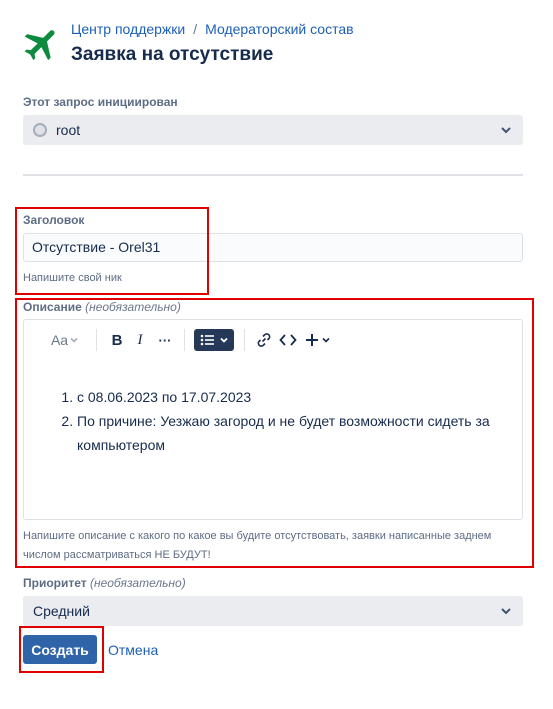  Describe the element at coordinates (61, 649) in the screenshot. I see `highlight-box-create` at that location.